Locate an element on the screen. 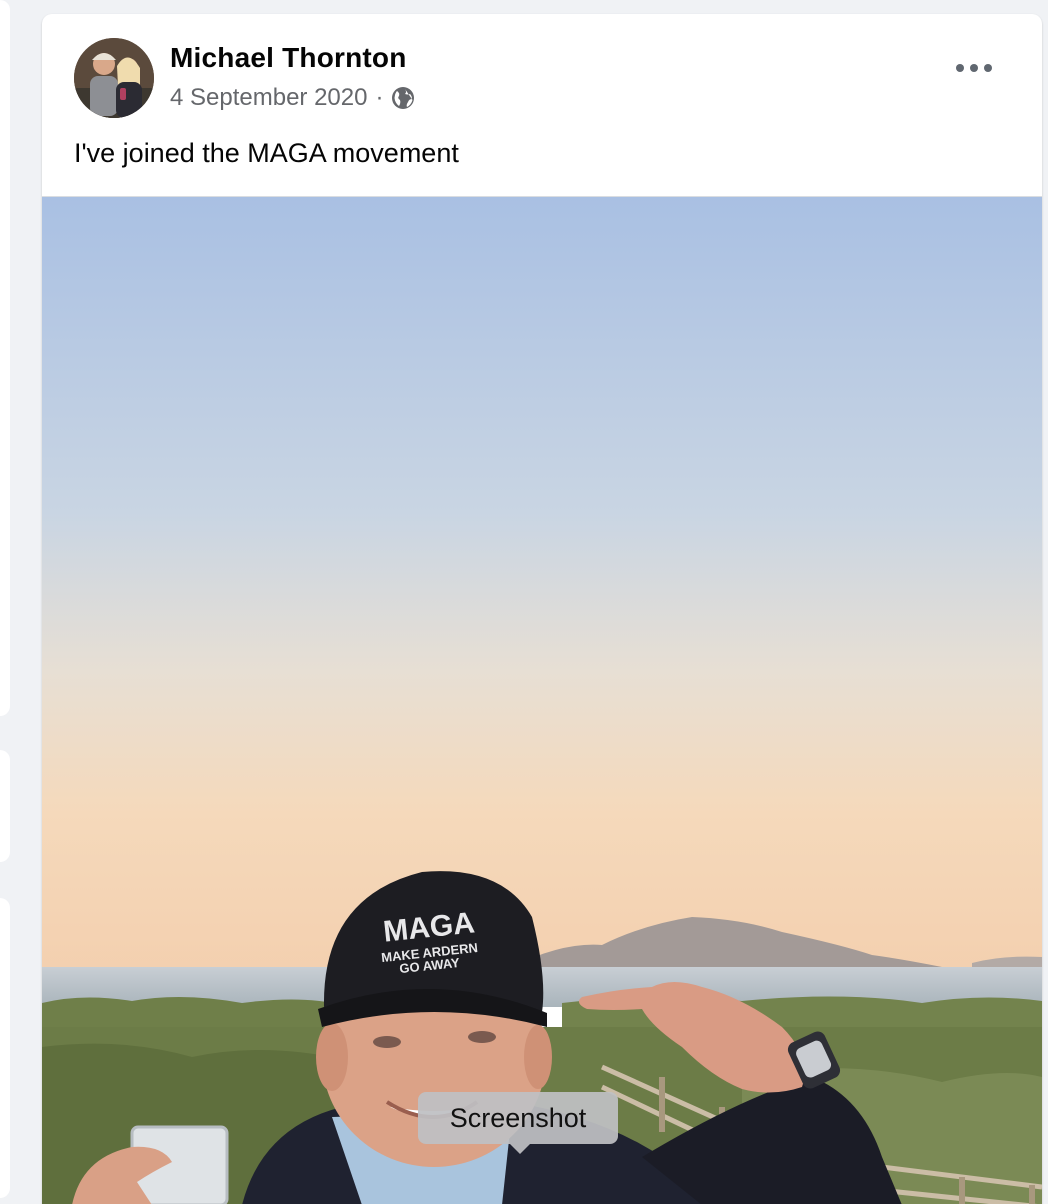 The height and width of the screenshot is (1204, 1048). post-meta: 4 September 2020 · is located at coordinates (292, 98).